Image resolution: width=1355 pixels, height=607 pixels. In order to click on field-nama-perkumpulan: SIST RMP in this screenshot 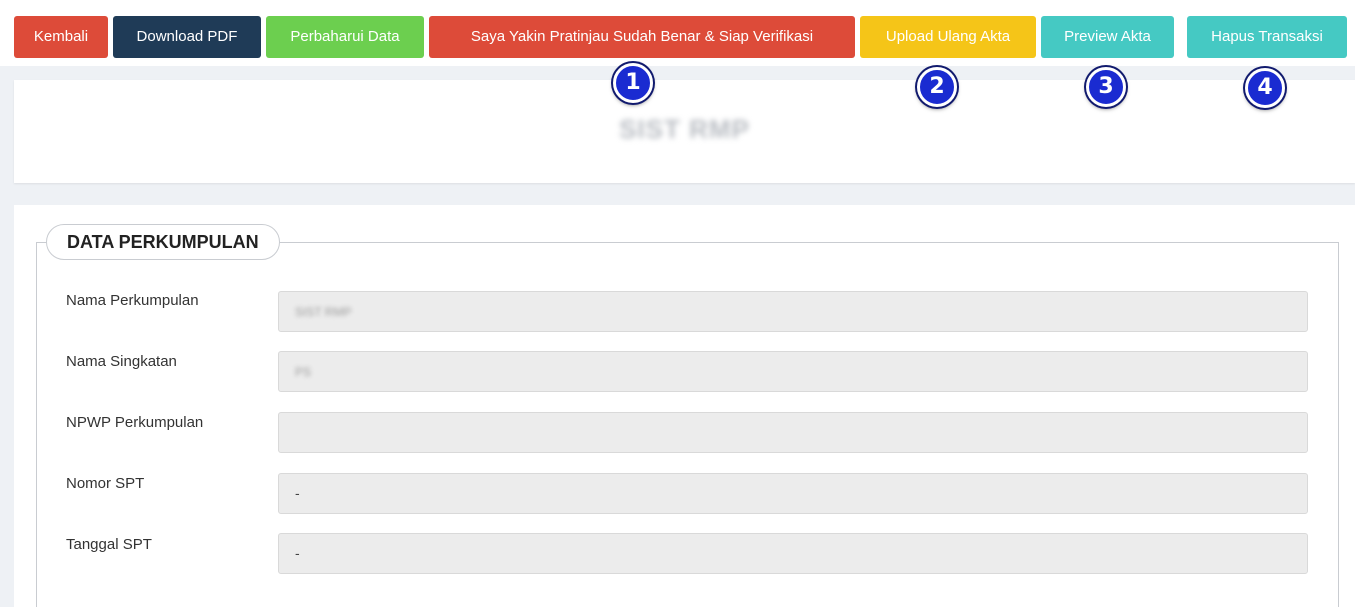, I will do `click(793, 311)`.